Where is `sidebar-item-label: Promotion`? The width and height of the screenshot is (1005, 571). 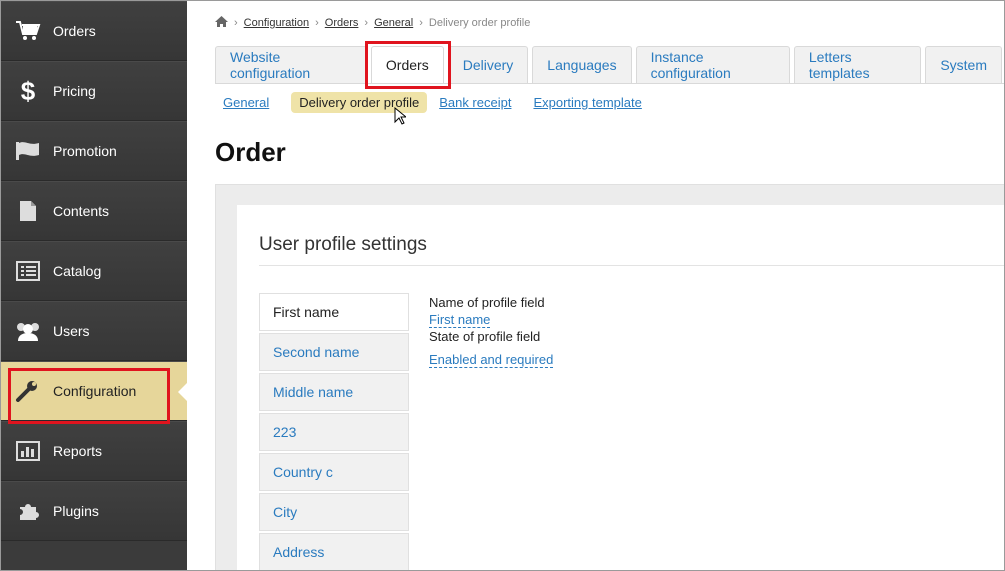
sidebar-item-label: Promotion is located at coordinates (85, 151).